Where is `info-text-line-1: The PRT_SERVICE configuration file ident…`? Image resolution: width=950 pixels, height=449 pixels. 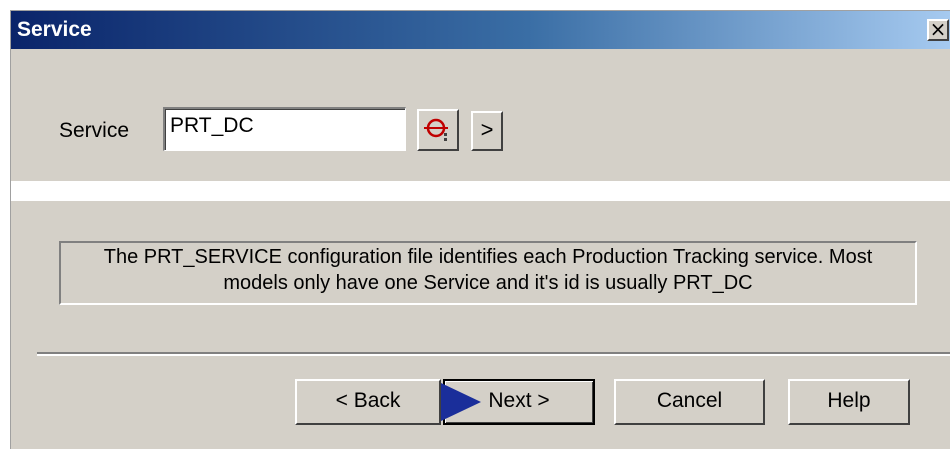 info-text-line-1: The PRT_SERVICE configuration file ident… is located at coordinates (488, 257).